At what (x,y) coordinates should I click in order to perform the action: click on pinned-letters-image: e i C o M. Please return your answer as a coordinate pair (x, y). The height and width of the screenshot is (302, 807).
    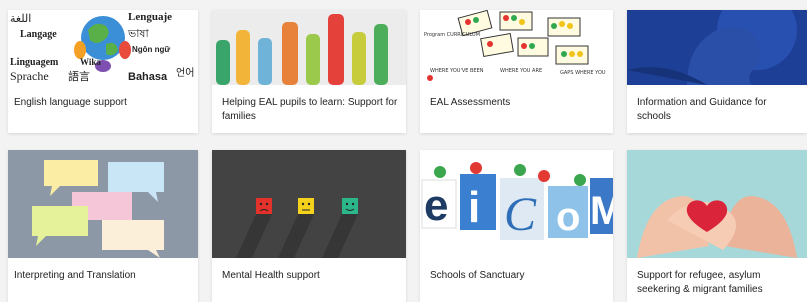
    Looking at the image, I should click on (516, 204).